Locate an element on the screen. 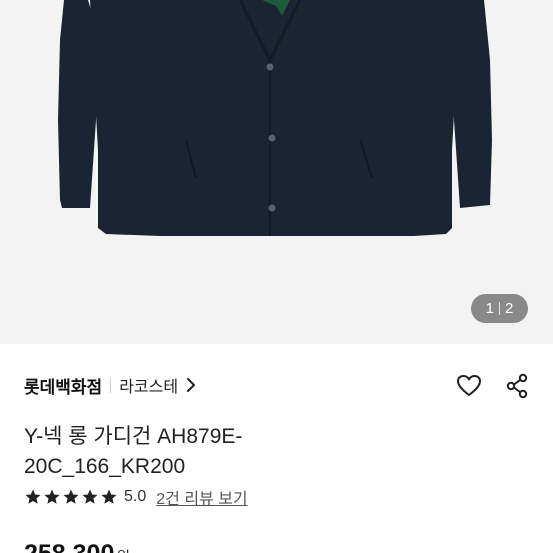  action-icons is located at coordinates (493, 386).